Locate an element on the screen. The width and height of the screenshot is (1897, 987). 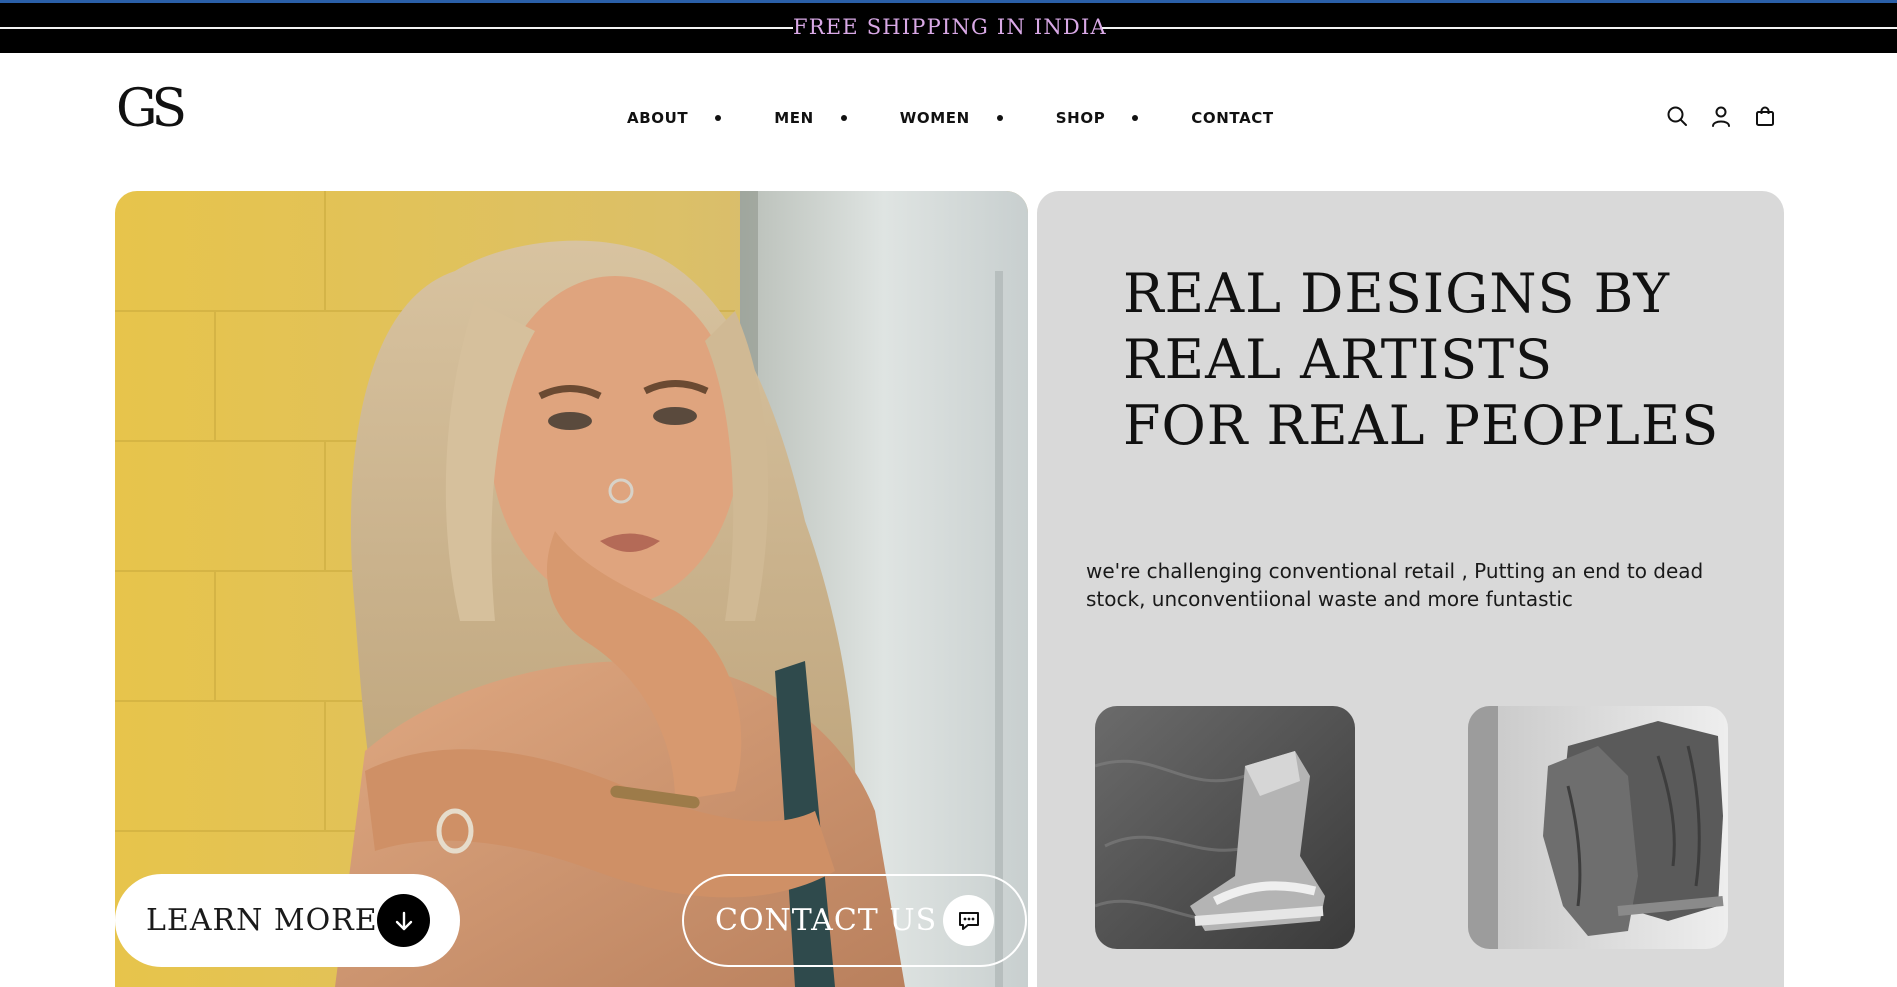
announcement-text: FREE SHIPPING IN INDIA is located at coordinates (950, 27).